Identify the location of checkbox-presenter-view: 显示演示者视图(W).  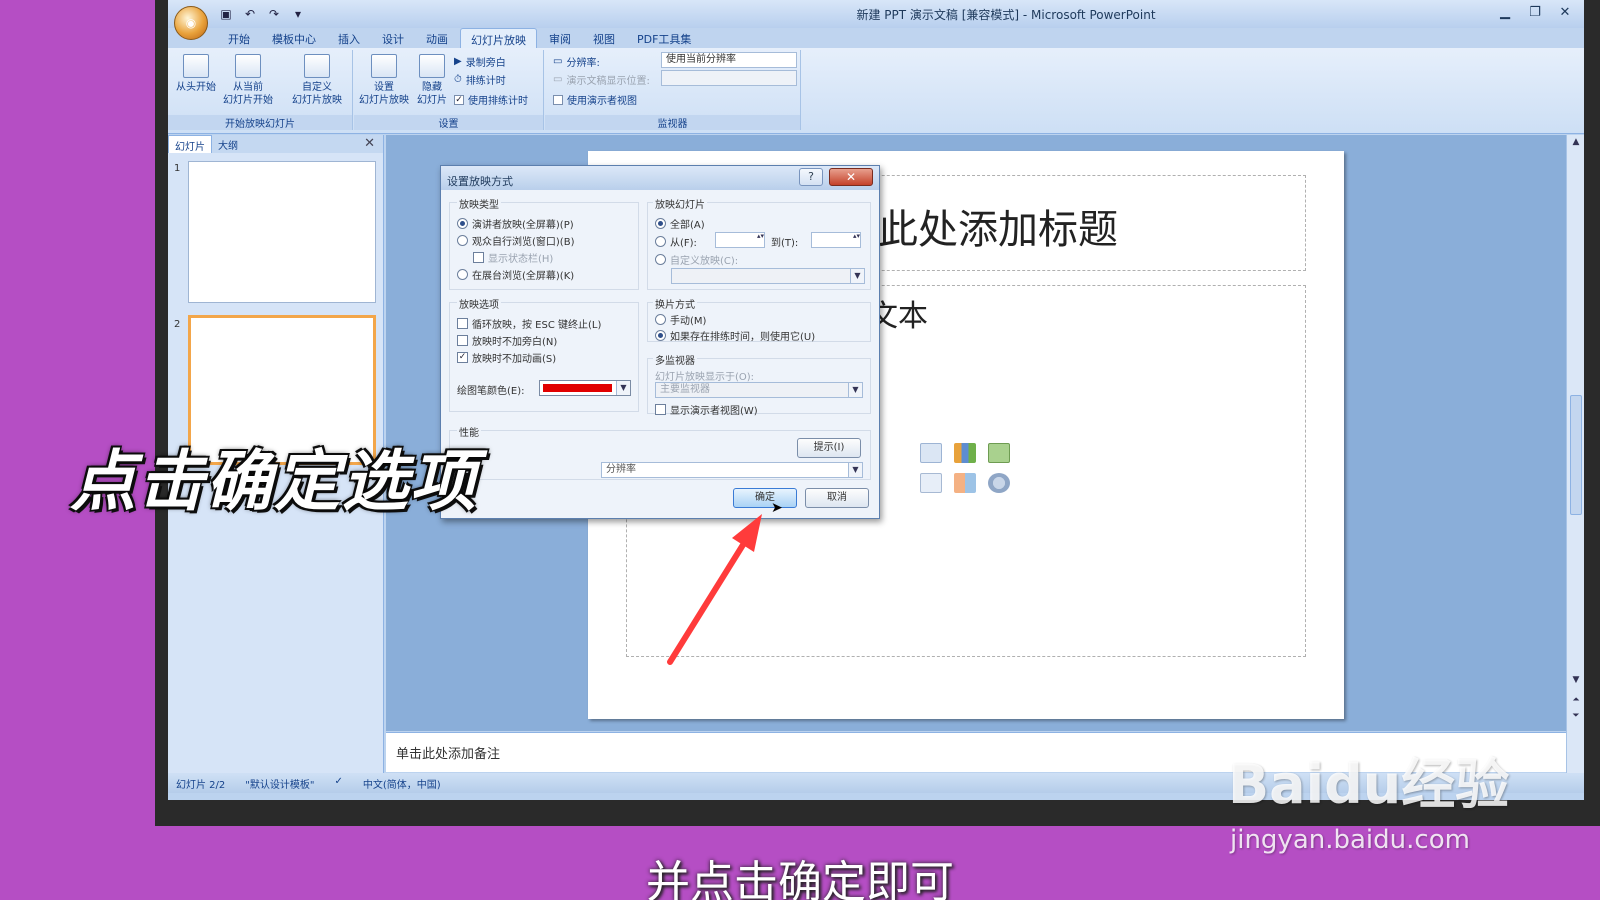
(706, 409).